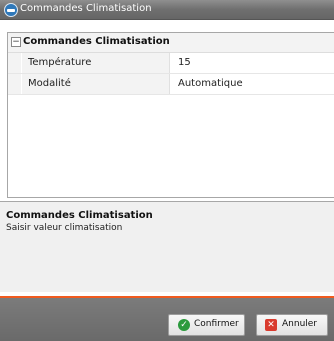  I want to click on description-text: Saisir valeur climatisation, so click(64, 228).